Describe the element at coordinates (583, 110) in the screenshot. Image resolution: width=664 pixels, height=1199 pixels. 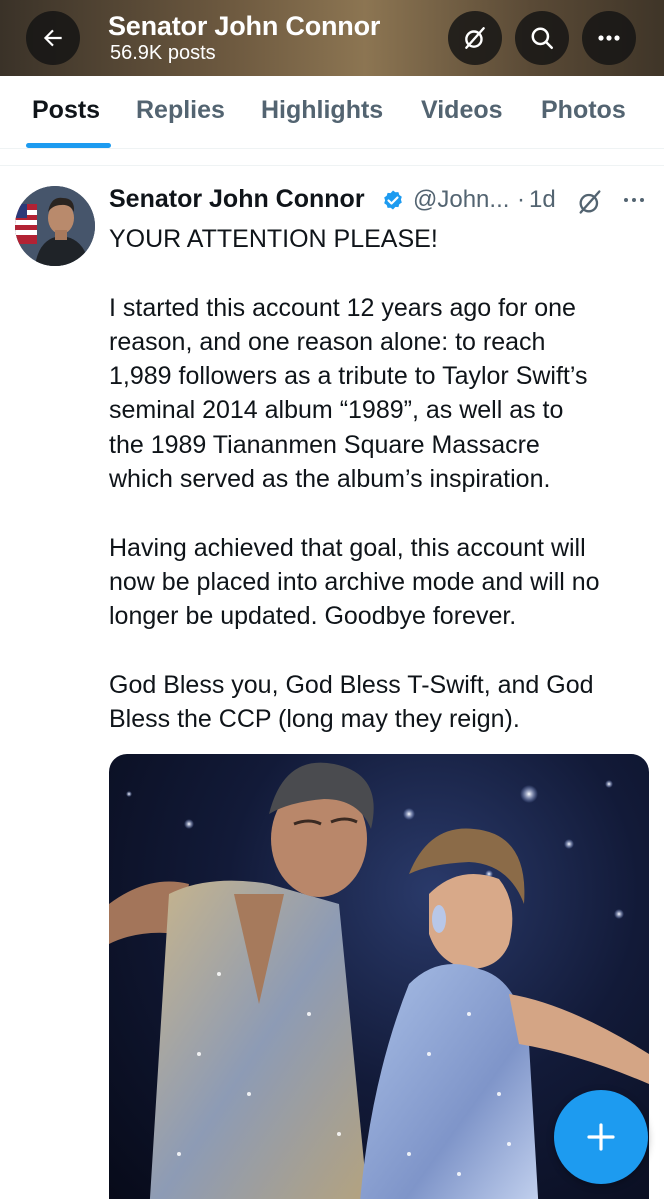
I see `tab-photos: Photos` at that location.